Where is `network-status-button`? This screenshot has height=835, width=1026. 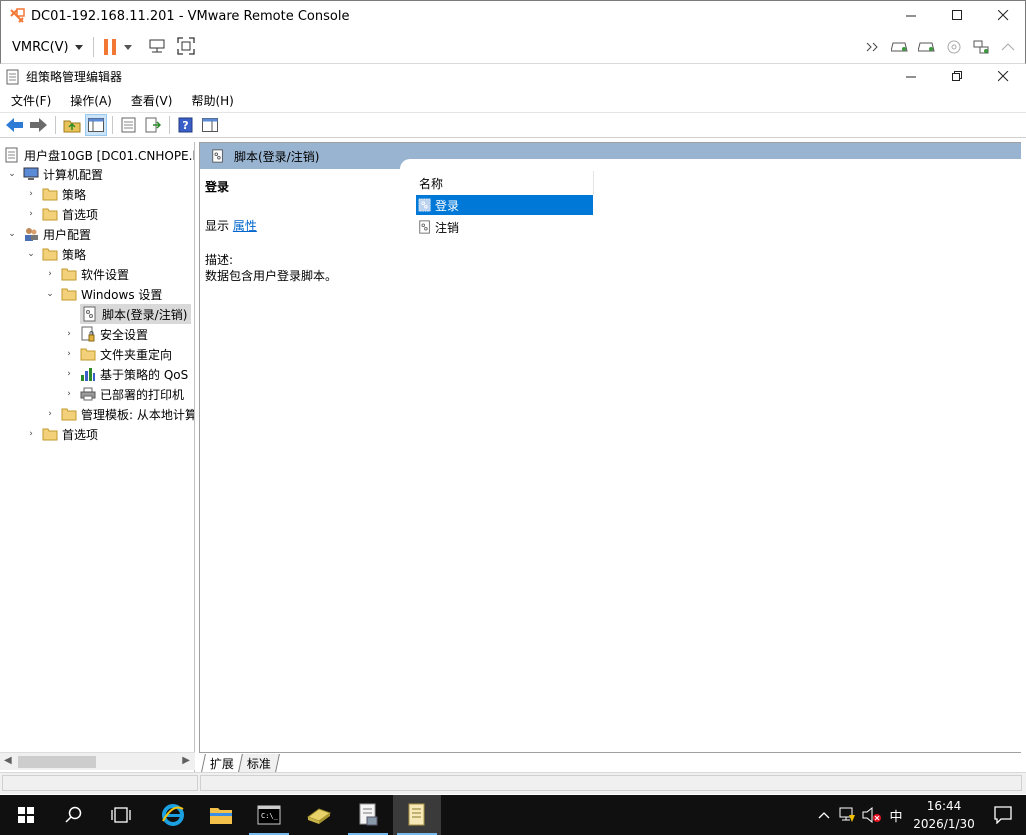
network-status-button is located at coordinates (848, 815).